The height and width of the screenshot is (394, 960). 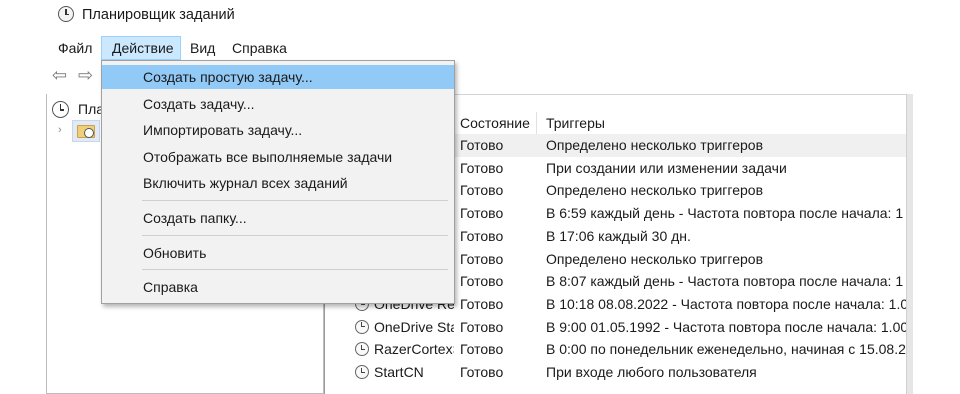 I want to click on menu-file: Файл, so click(x=75, y=48).